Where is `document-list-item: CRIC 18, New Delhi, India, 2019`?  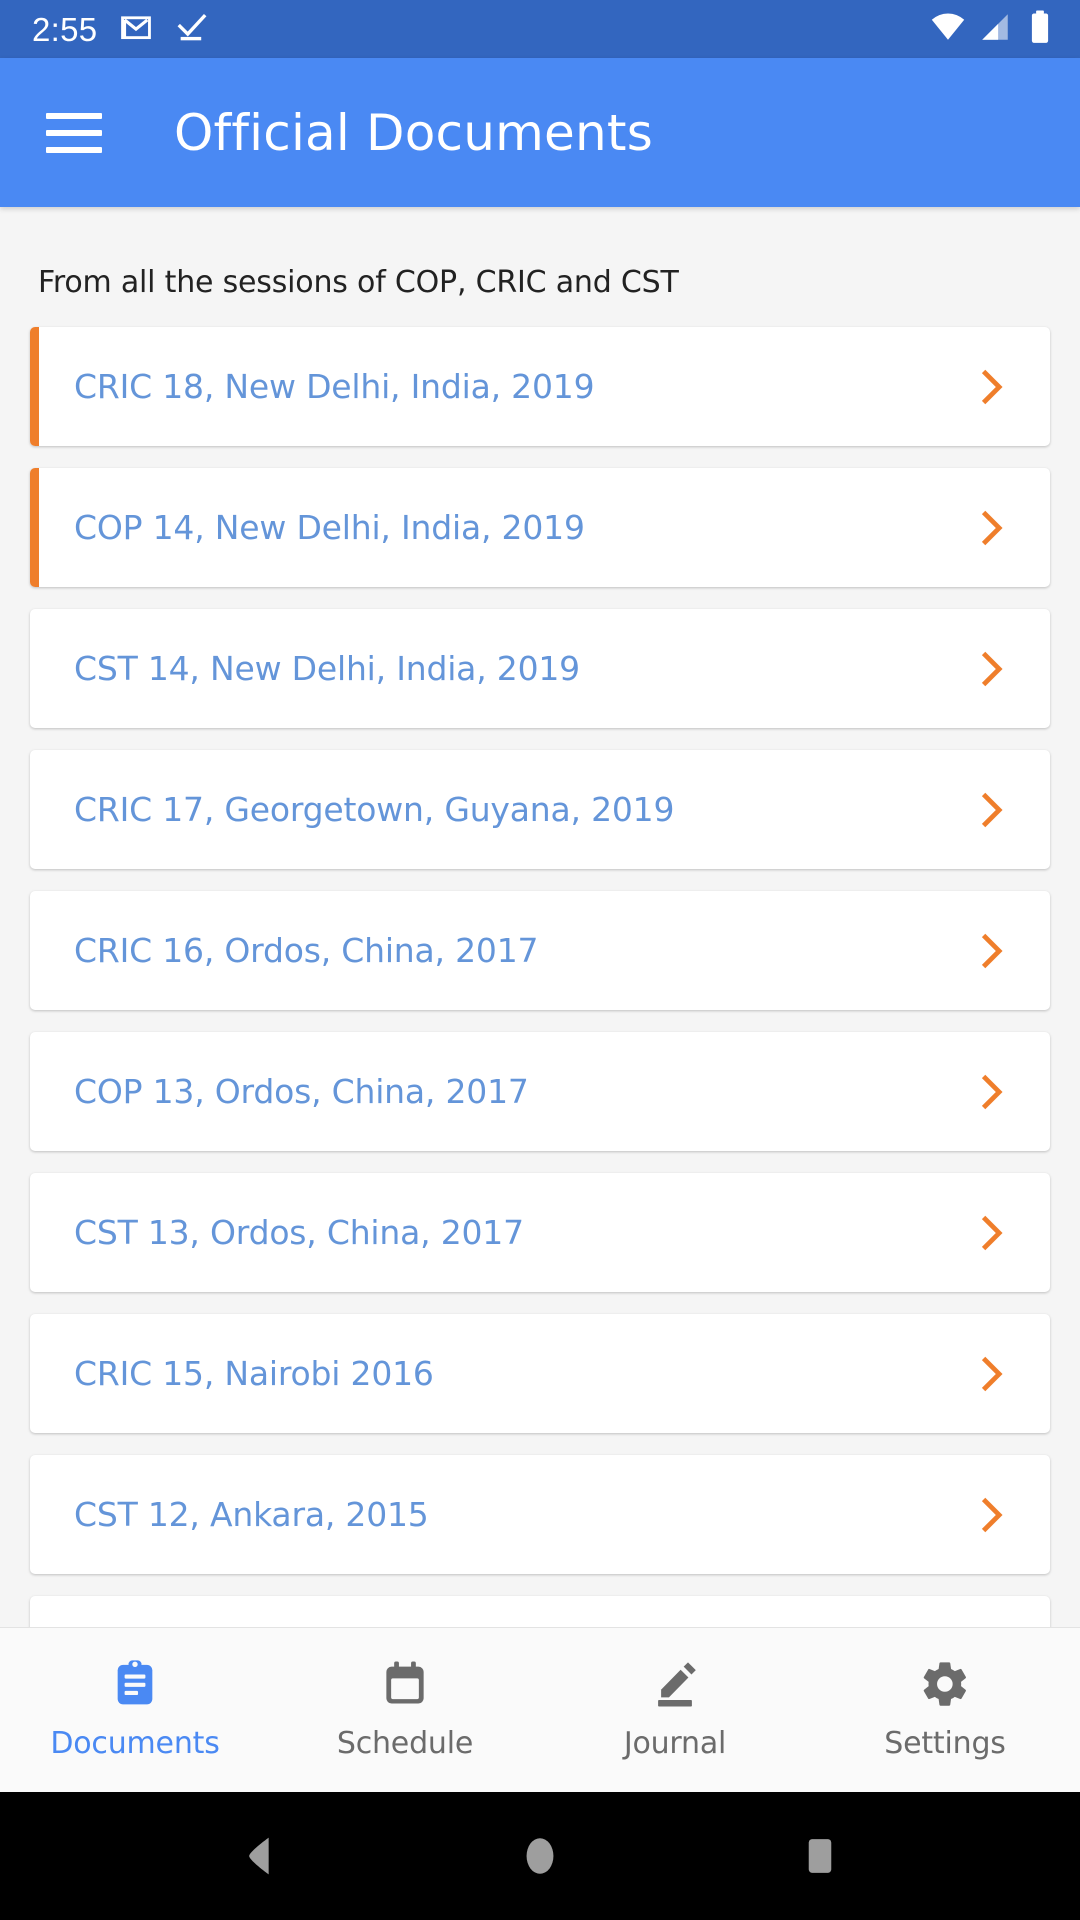
document-list-item: CRIC 18, New Delhi, India, 2019 is located at coordinates (540, 386).